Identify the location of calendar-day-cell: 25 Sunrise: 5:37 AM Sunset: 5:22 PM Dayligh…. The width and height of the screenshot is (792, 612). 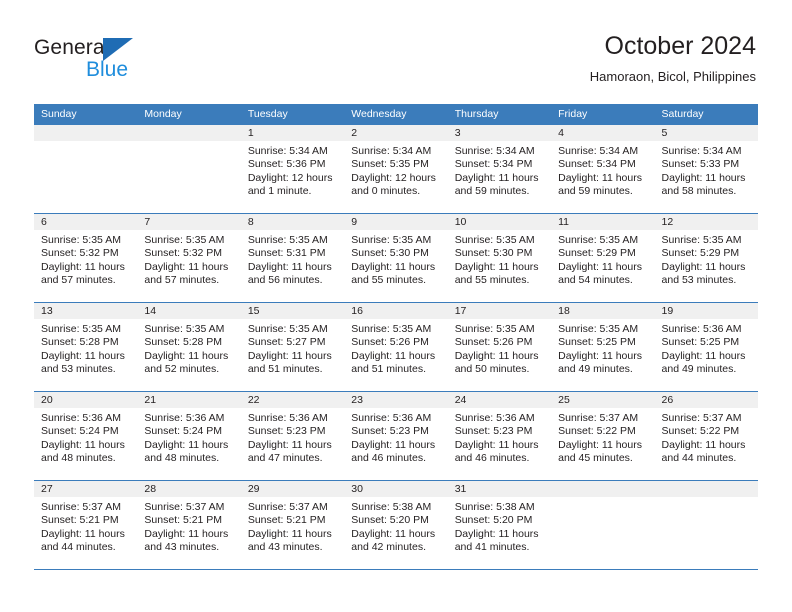
(603, 436).